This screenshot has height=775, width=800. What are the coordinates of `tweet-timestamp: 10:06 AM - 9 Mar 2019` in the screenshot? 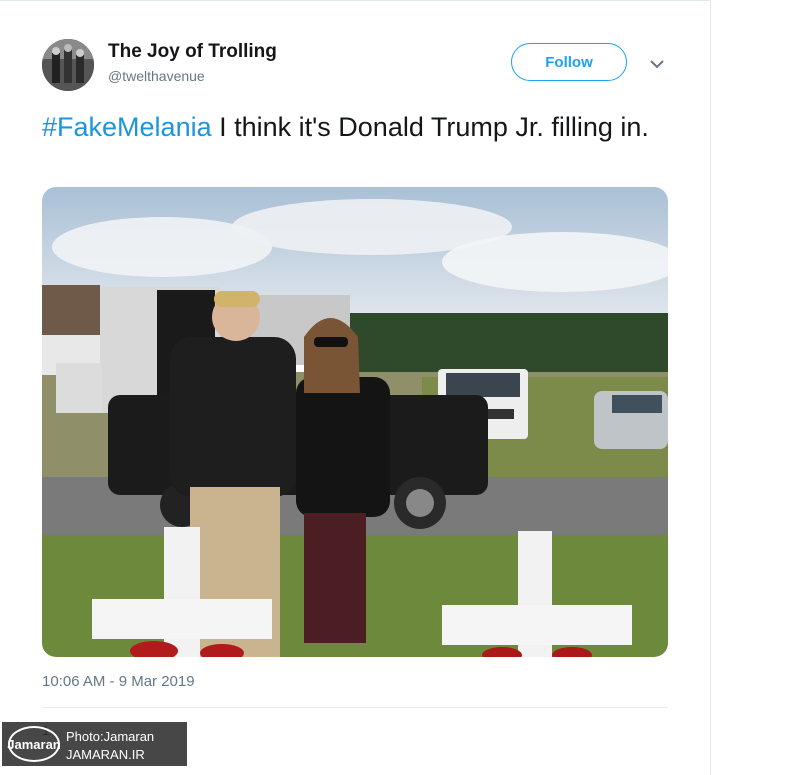 It's located at (118, 681).